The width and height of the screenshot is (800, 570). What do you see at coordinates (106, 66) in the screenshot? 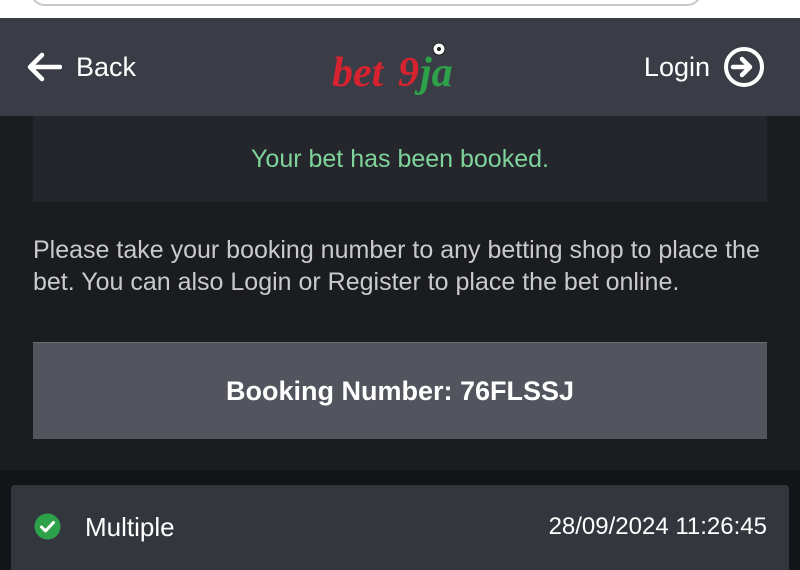
I see `back-label: Back` at bounding box center [106, 66].